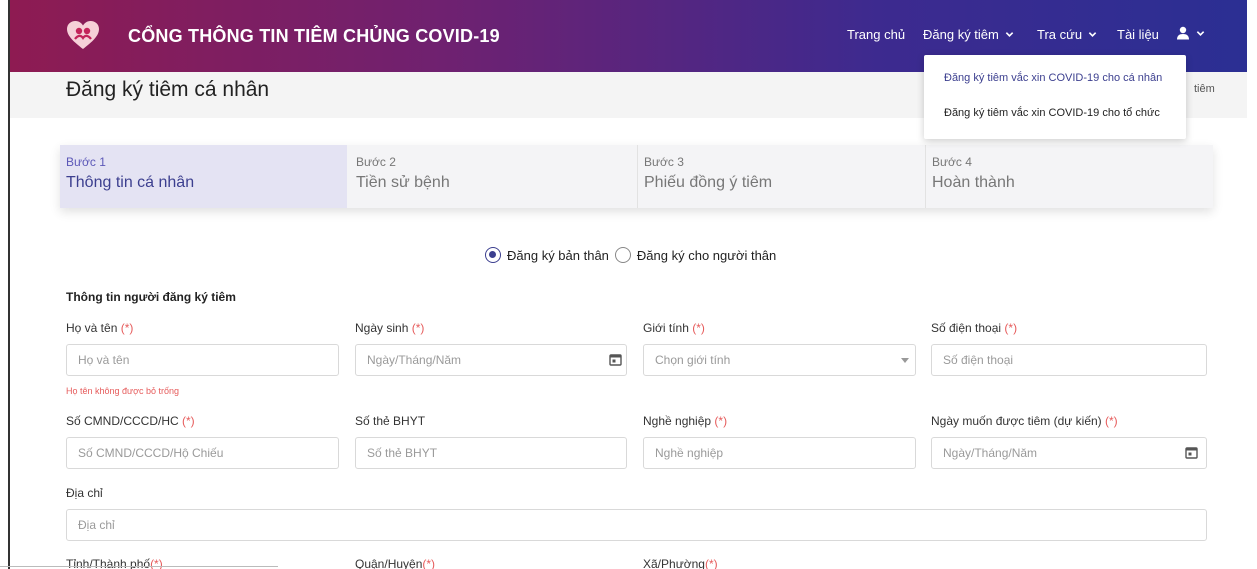 The height and width of the screenshot is (569, 1257). Describe the element at coordinates (1190, 33) in the screenshot. I see `user-menu` at that location.